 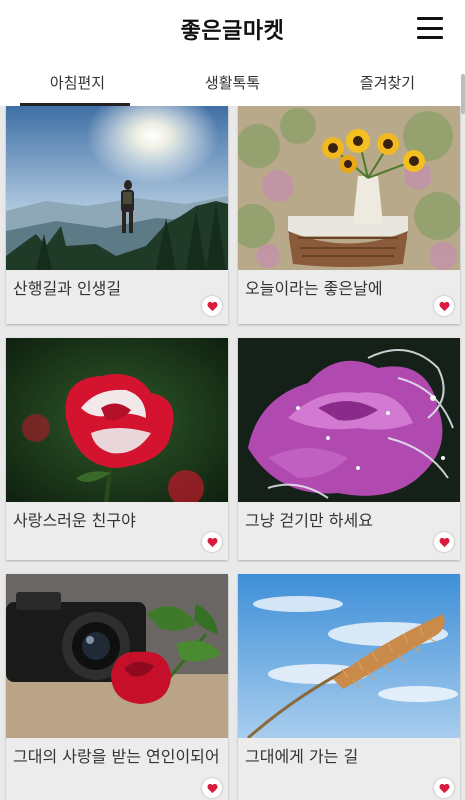 What do you see at coordinates (74, 520) in the screenshot?
I see `card-title: 사랑스러운 친구야` at bounding box center [74, 520].